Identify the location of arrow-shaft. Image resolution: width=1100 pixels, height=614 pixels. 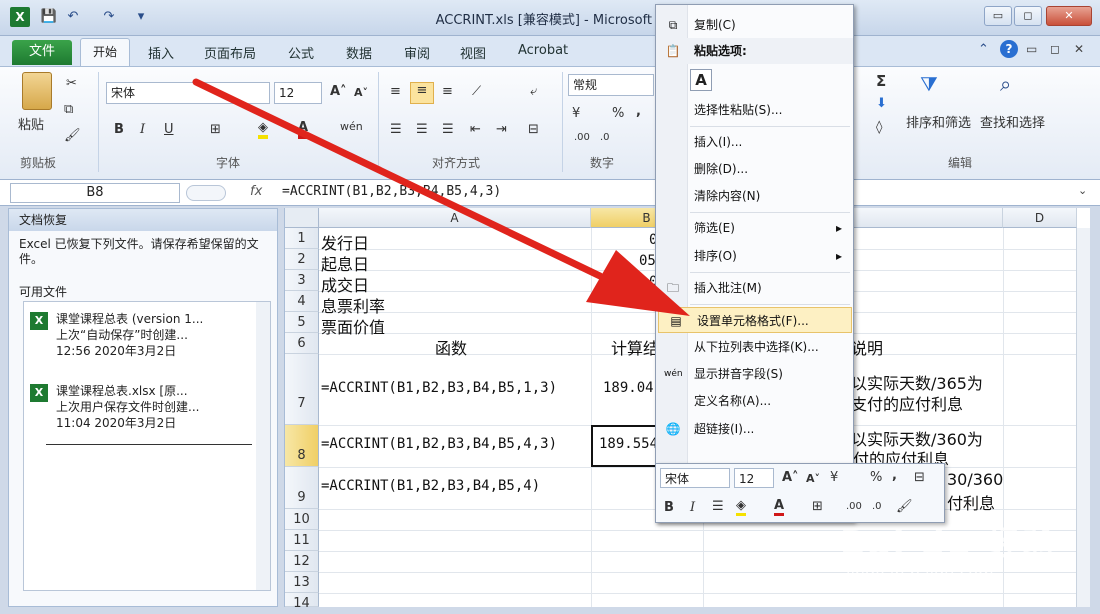
(398, 179).